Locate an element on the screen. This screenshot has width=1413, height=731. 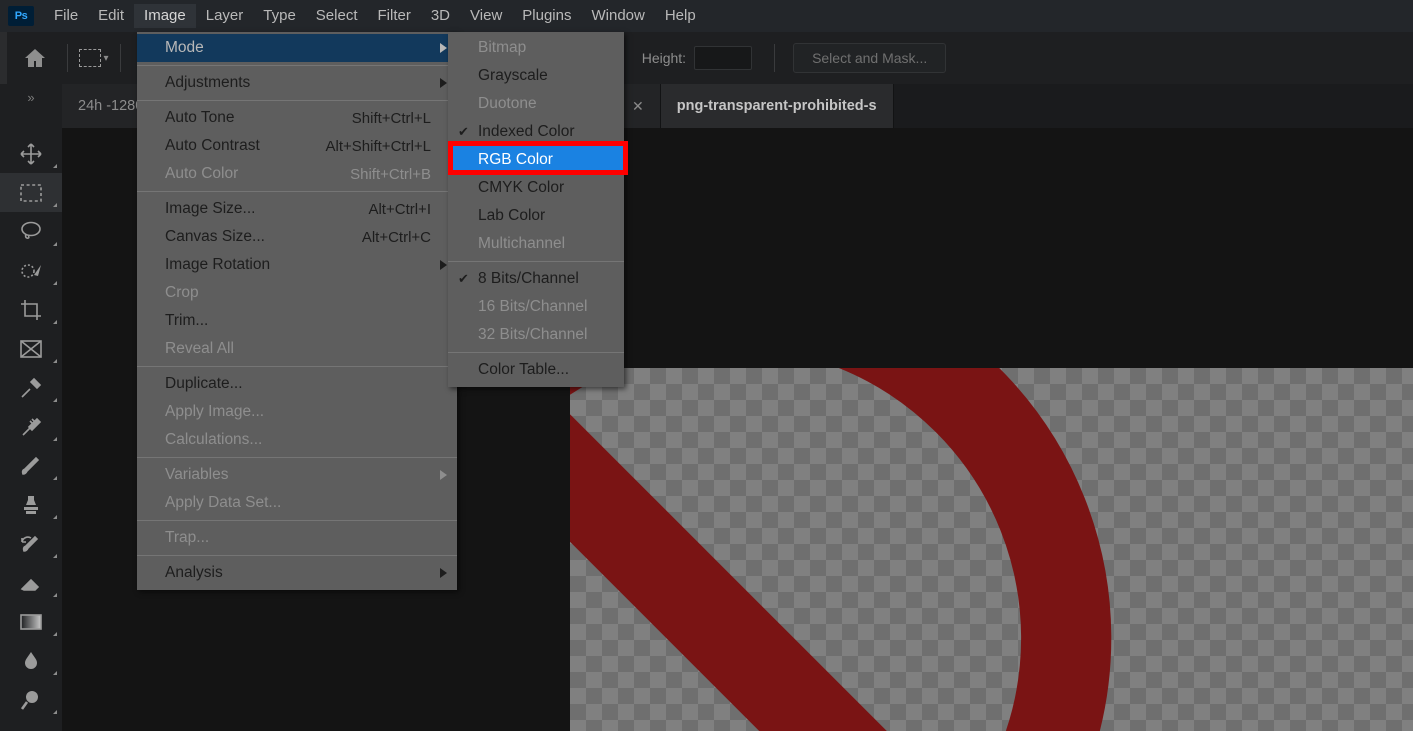
submenu-item-bitmap: Bitmap is located at coordinates (536, 48).